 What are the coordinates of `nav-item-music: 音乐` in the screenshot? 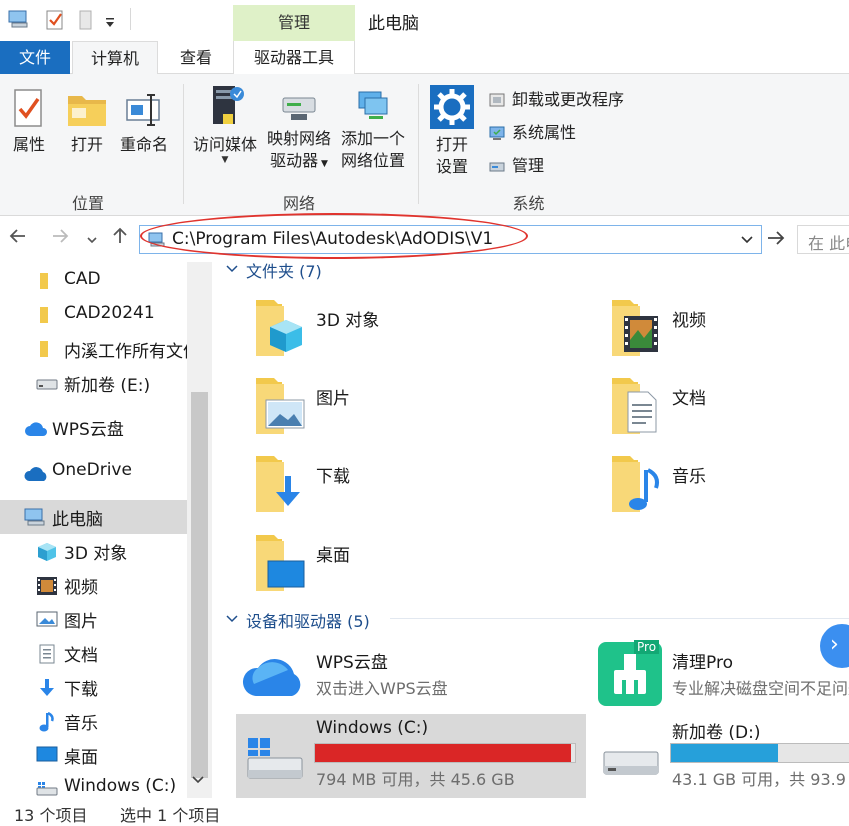 It's located at (93, 721).